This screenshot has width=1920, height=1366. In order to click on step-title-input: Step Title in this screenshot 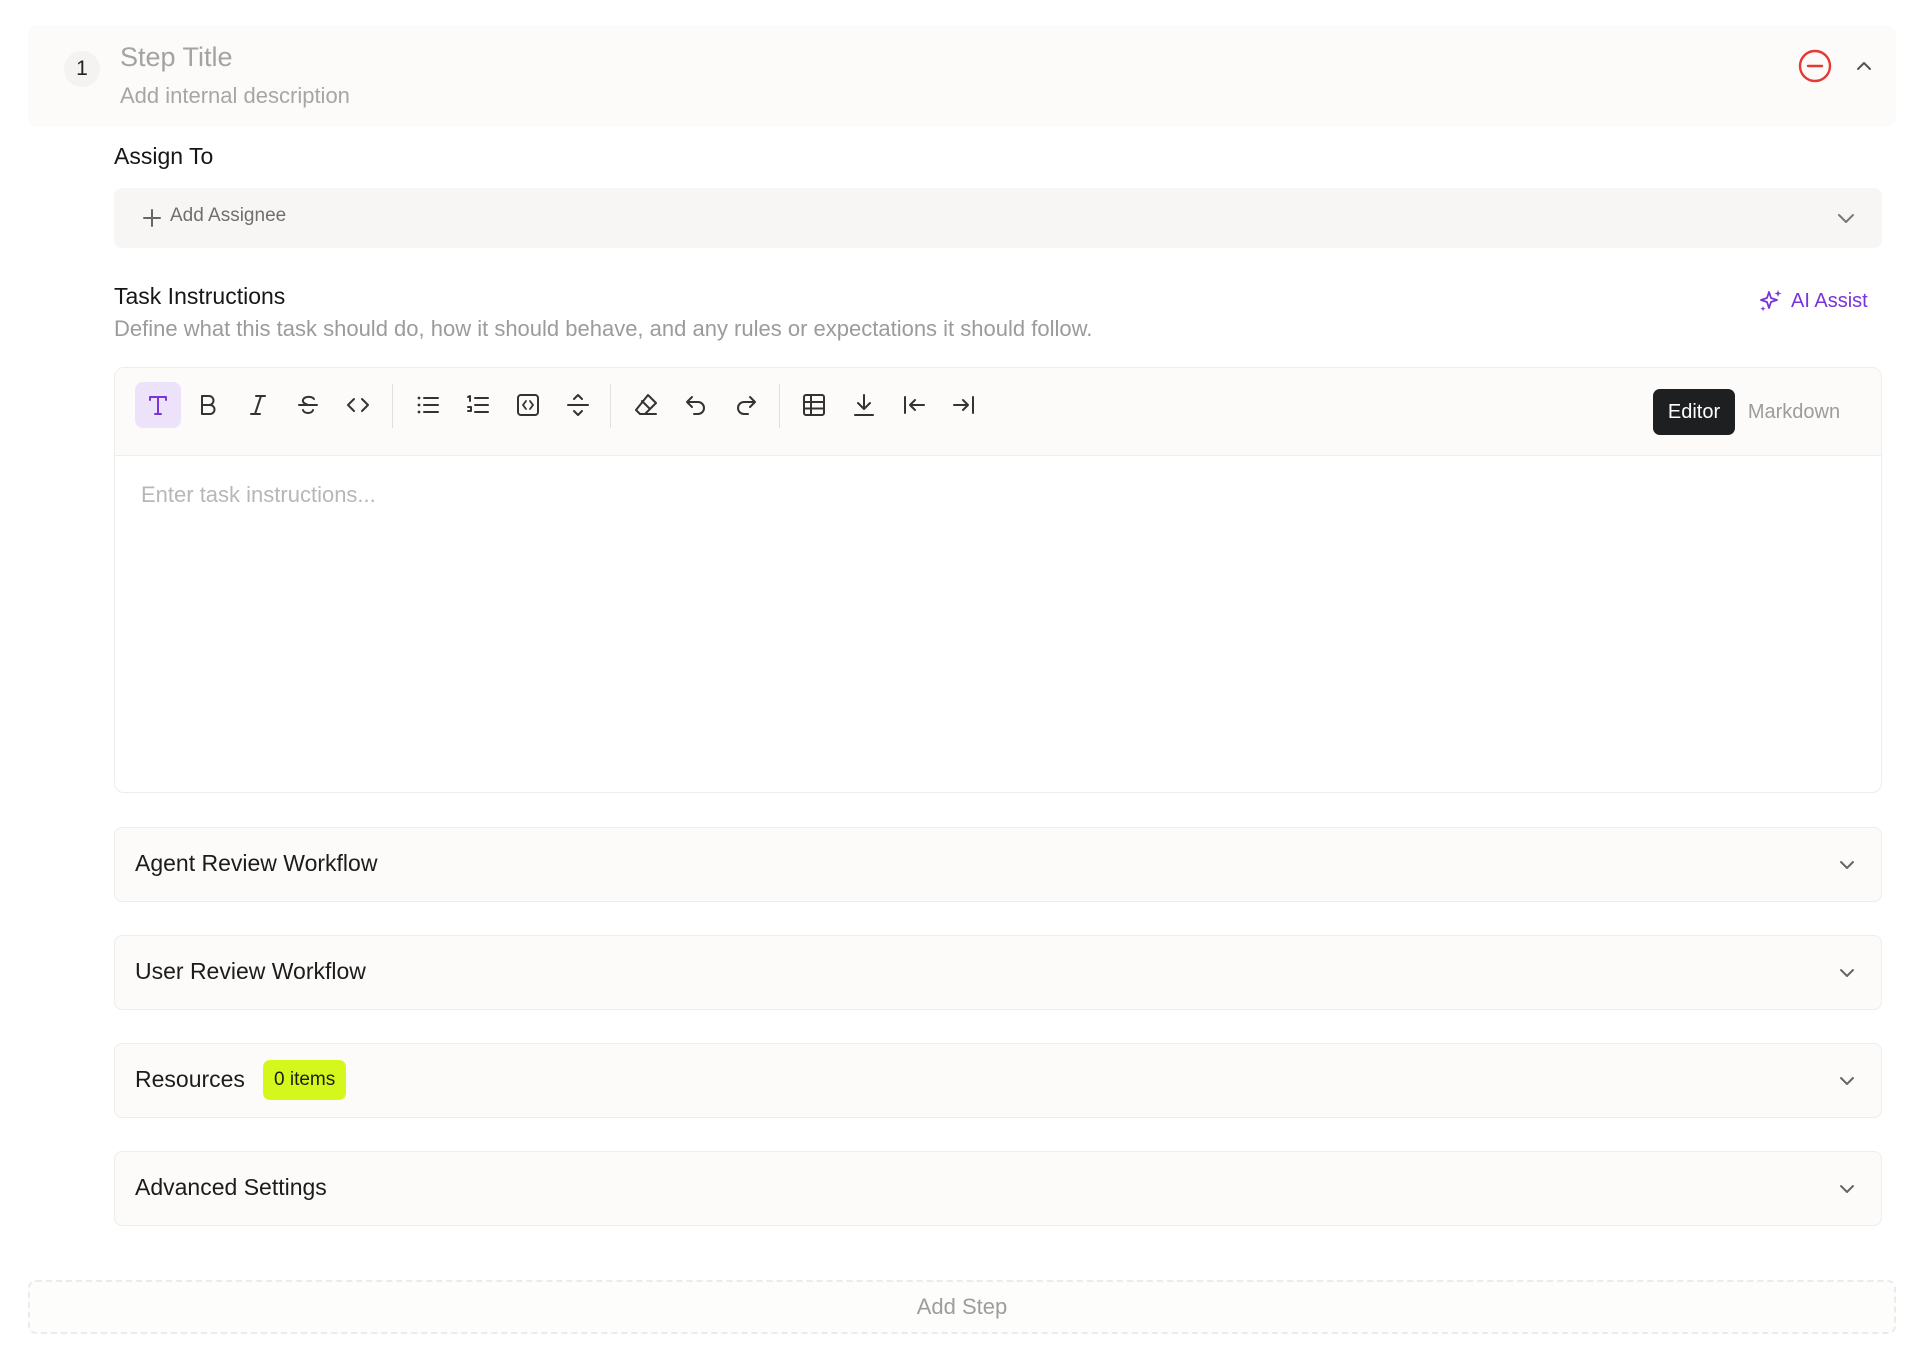, I will do `click(176, 57)`.